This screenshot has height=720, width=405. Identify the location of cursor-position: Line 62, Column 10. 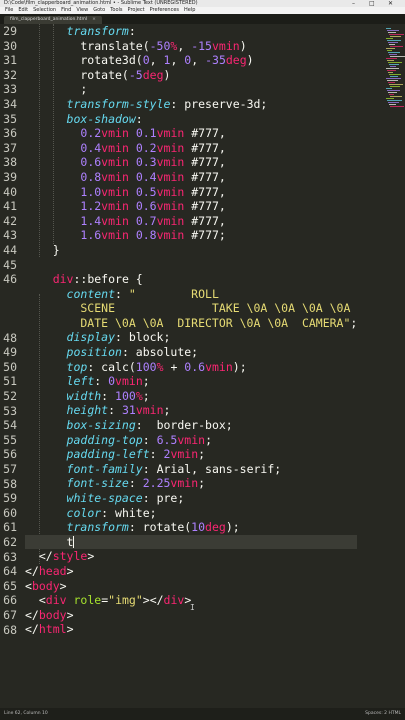
(26, 713).